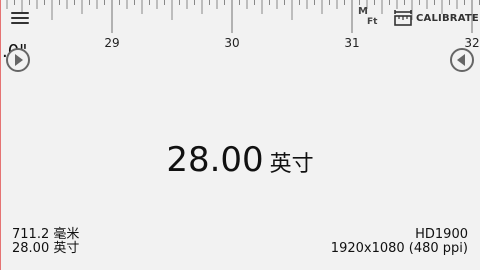 The height and width of the screenshot is (270, 480). I want to click on conversion-mm: 711.2 毫米, so click(46, 234).